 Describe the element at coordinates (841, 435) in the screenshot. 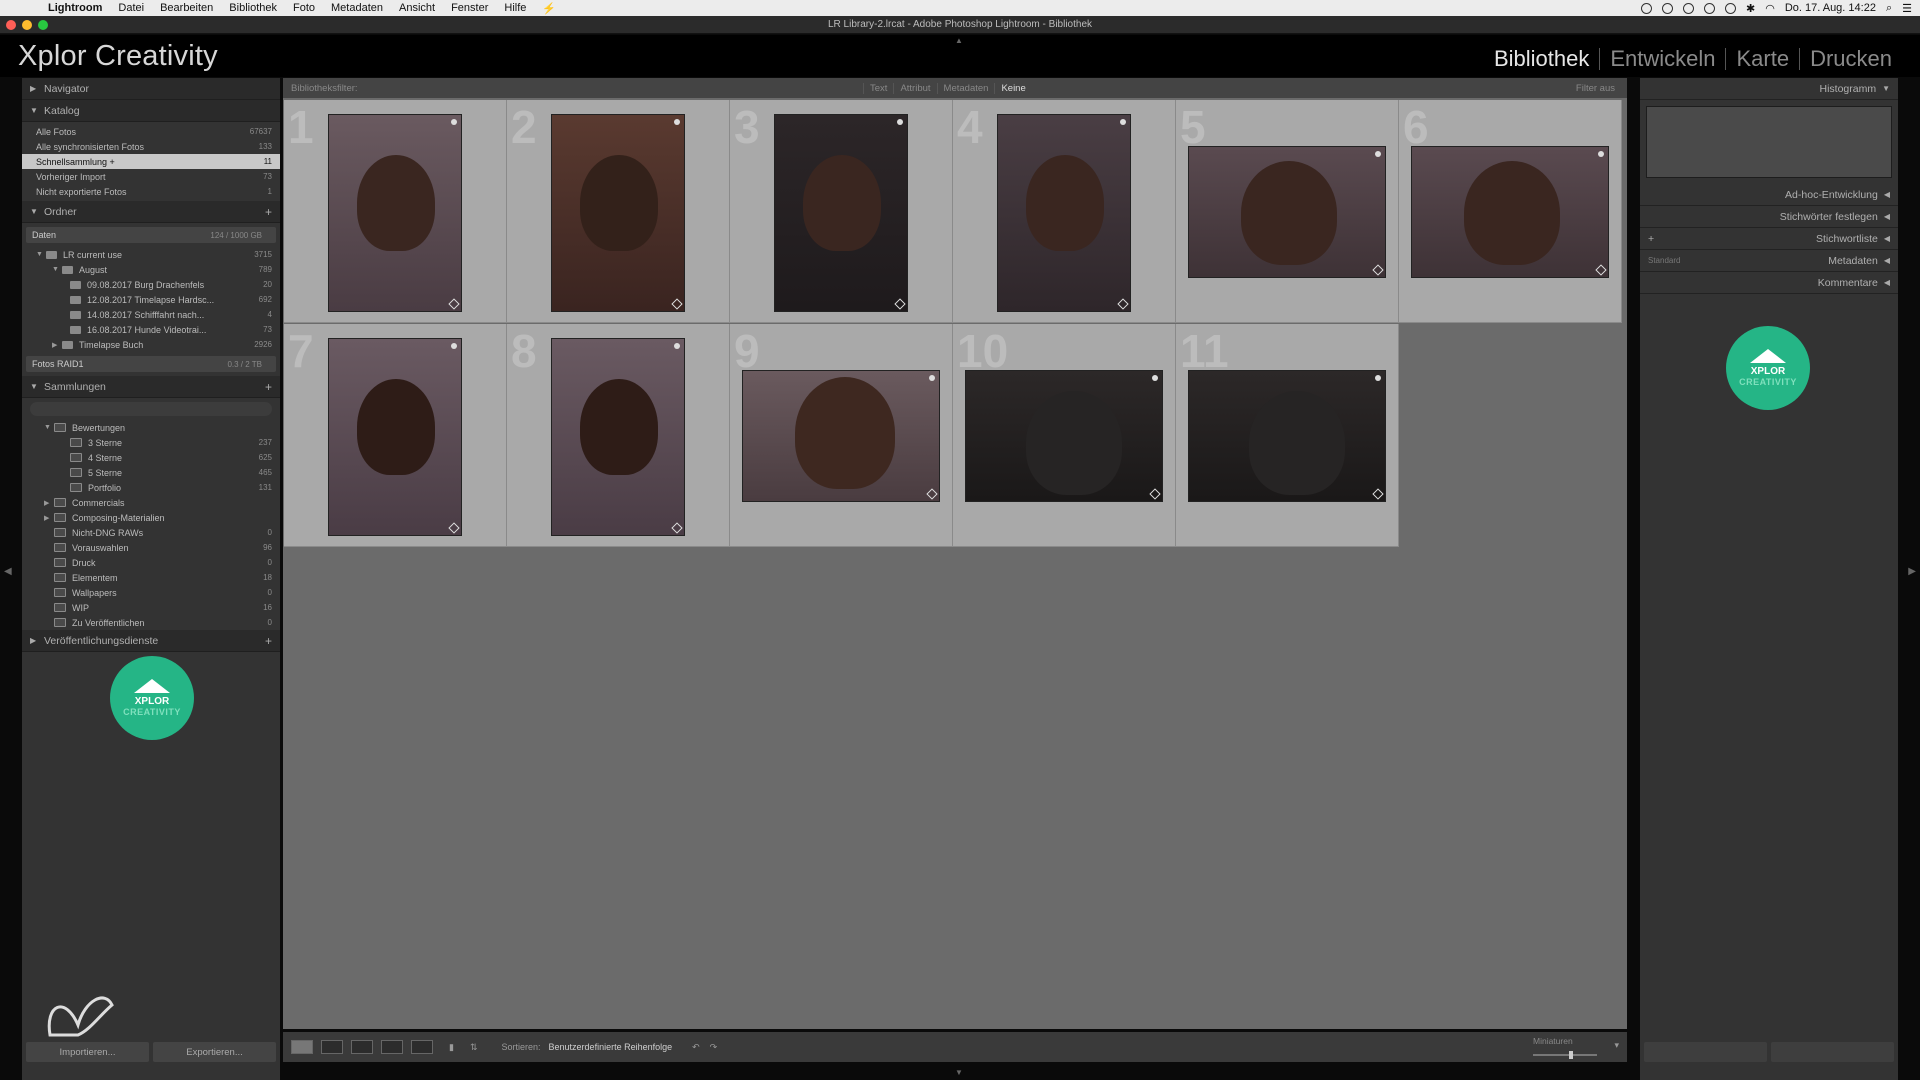

I see `grid-cell: 9` at that location.